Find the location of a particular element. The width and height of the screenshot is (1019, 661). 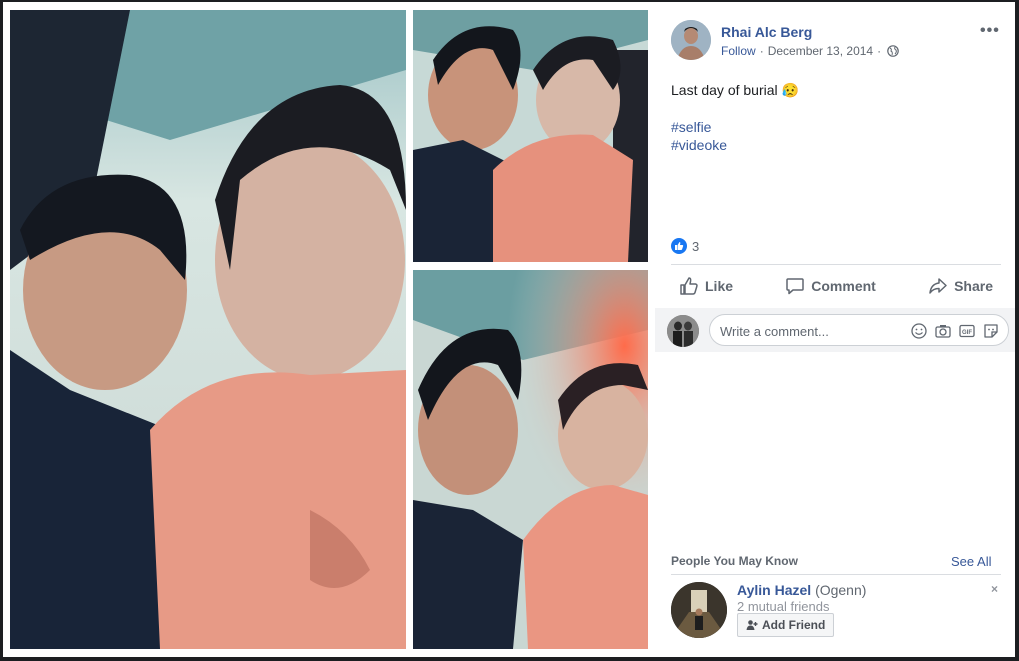

like-button: Like is located at coordinates (706, 286).